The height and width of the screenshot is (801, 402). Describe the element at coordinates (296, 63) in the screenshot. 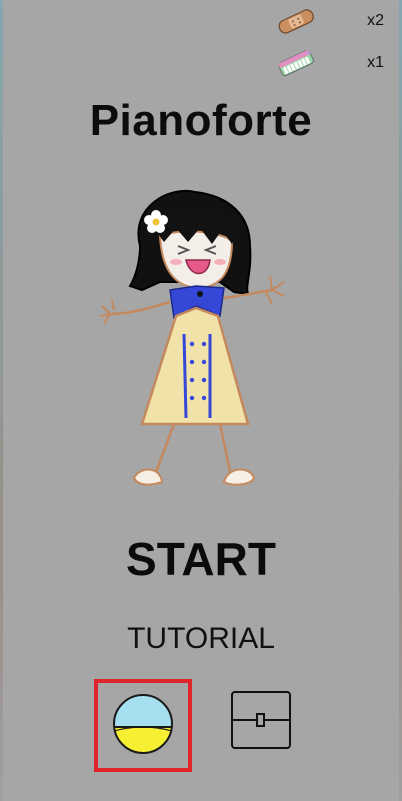

I see `toy-piano-item-icon` at that location.